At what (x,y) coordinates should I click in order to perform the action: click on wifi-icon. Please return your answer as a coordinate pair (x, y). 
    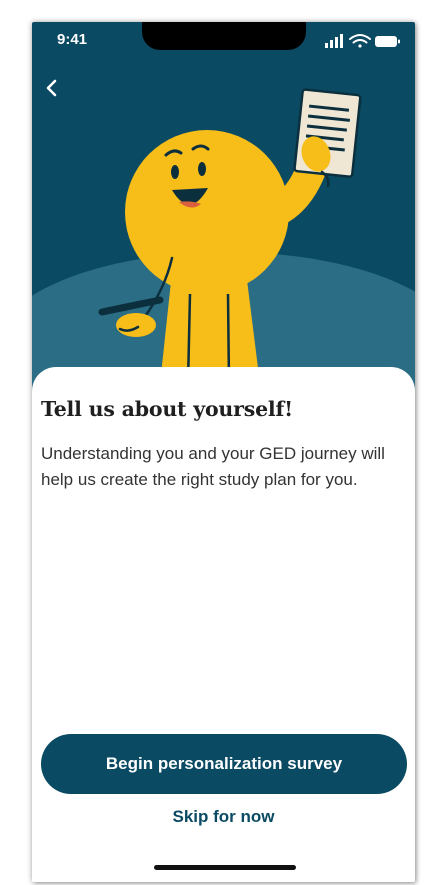
    Looking at the image, I should click on (360, 41).